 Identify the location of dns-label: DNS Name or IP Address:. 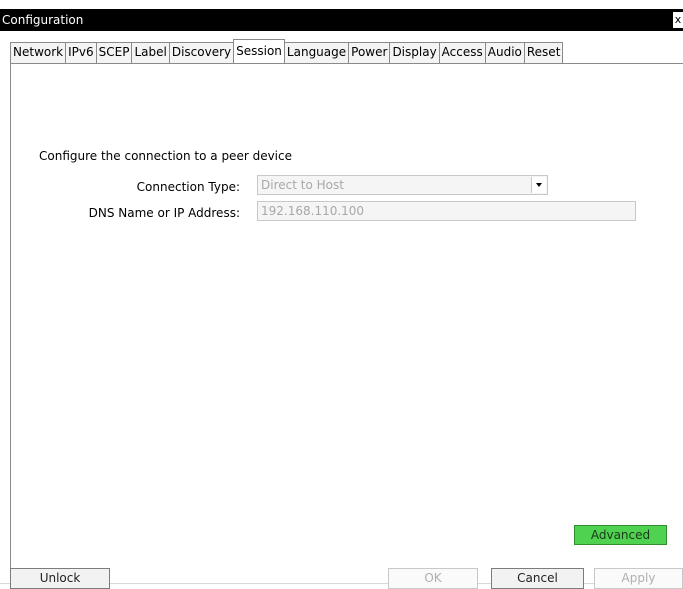
(164, 213).